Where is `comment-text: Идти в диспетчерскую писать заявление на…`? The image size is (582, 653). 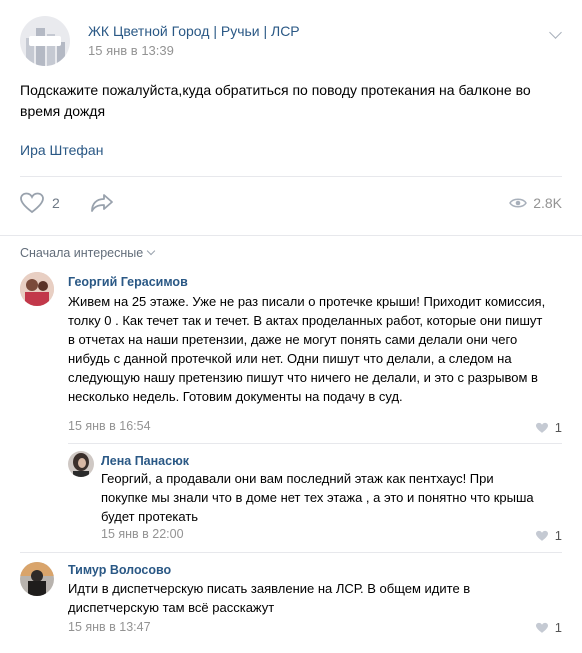
comment-text: Идти в диспетчерскую писать заявление на… is located at coordinates (269, 598).